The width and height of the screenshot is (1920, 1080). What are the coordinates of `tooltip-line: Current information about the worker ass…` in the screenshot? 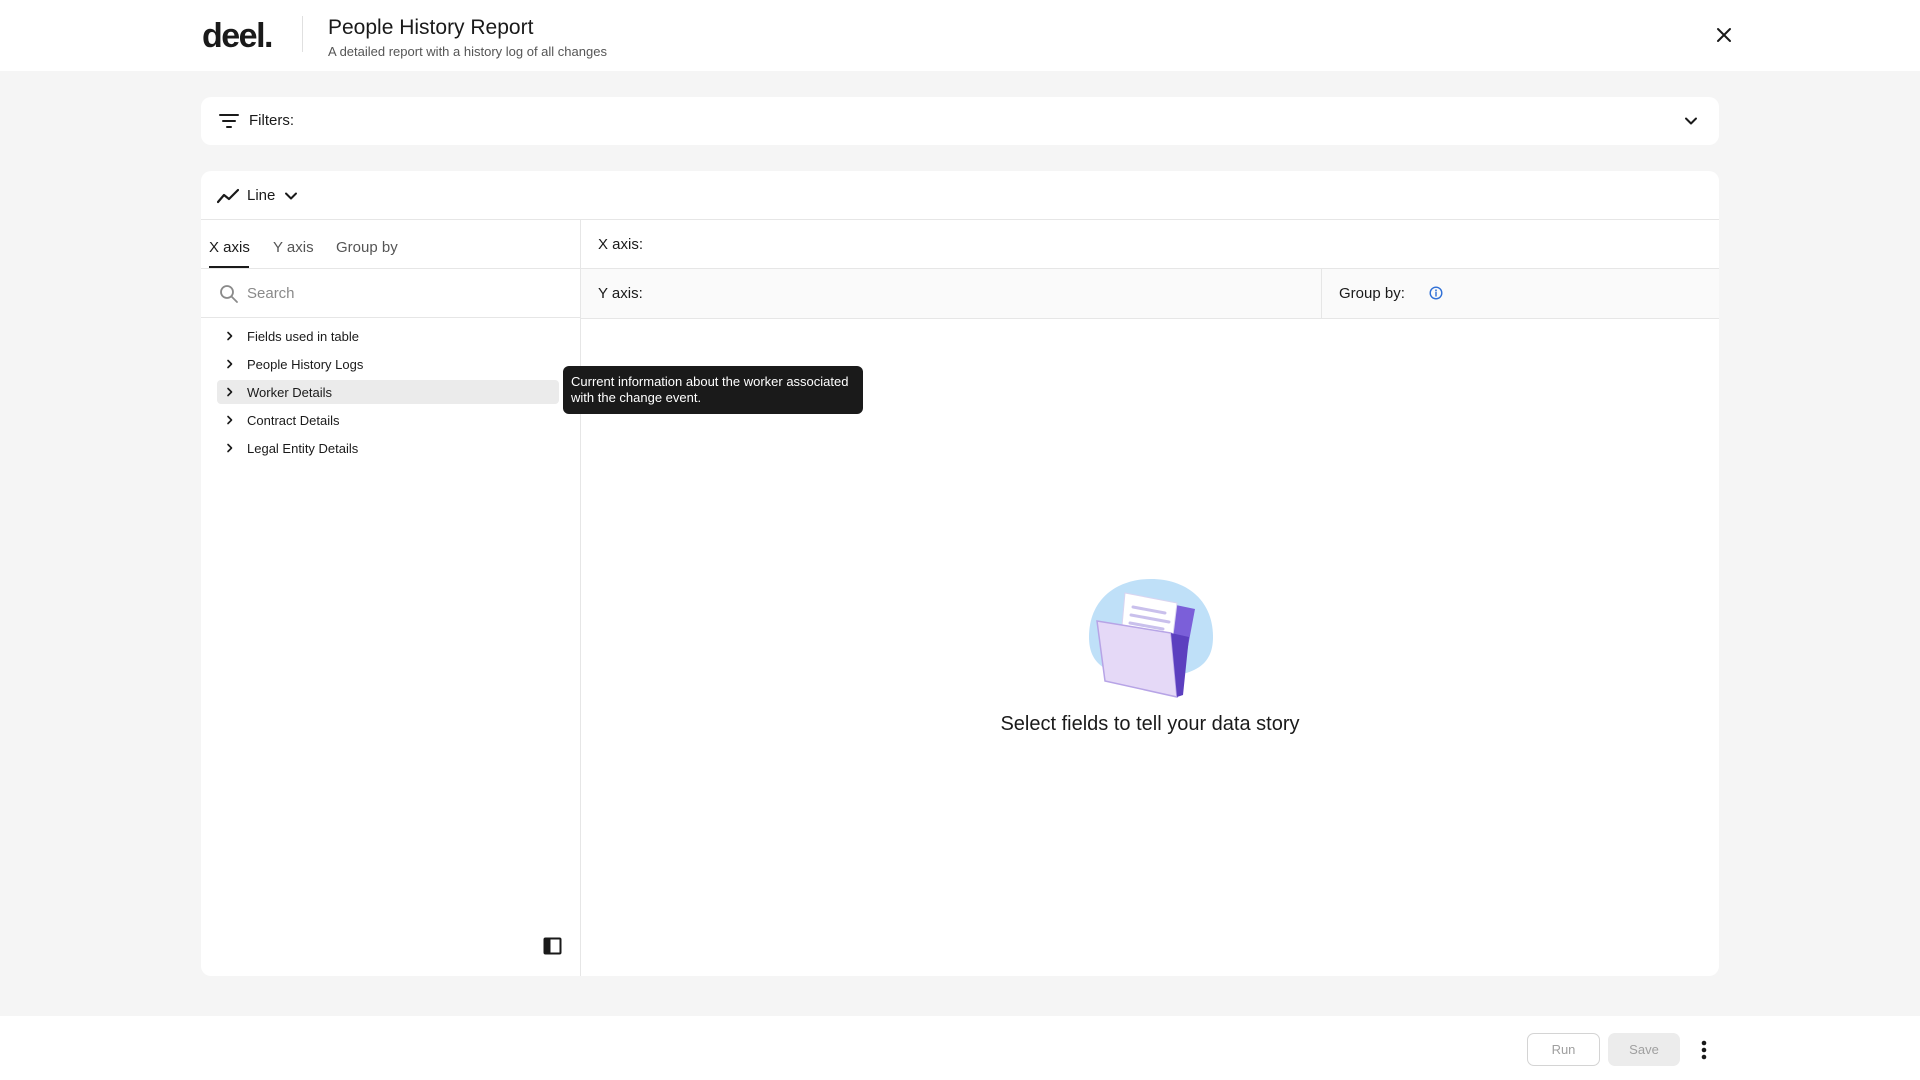 It's located at (710, 381).